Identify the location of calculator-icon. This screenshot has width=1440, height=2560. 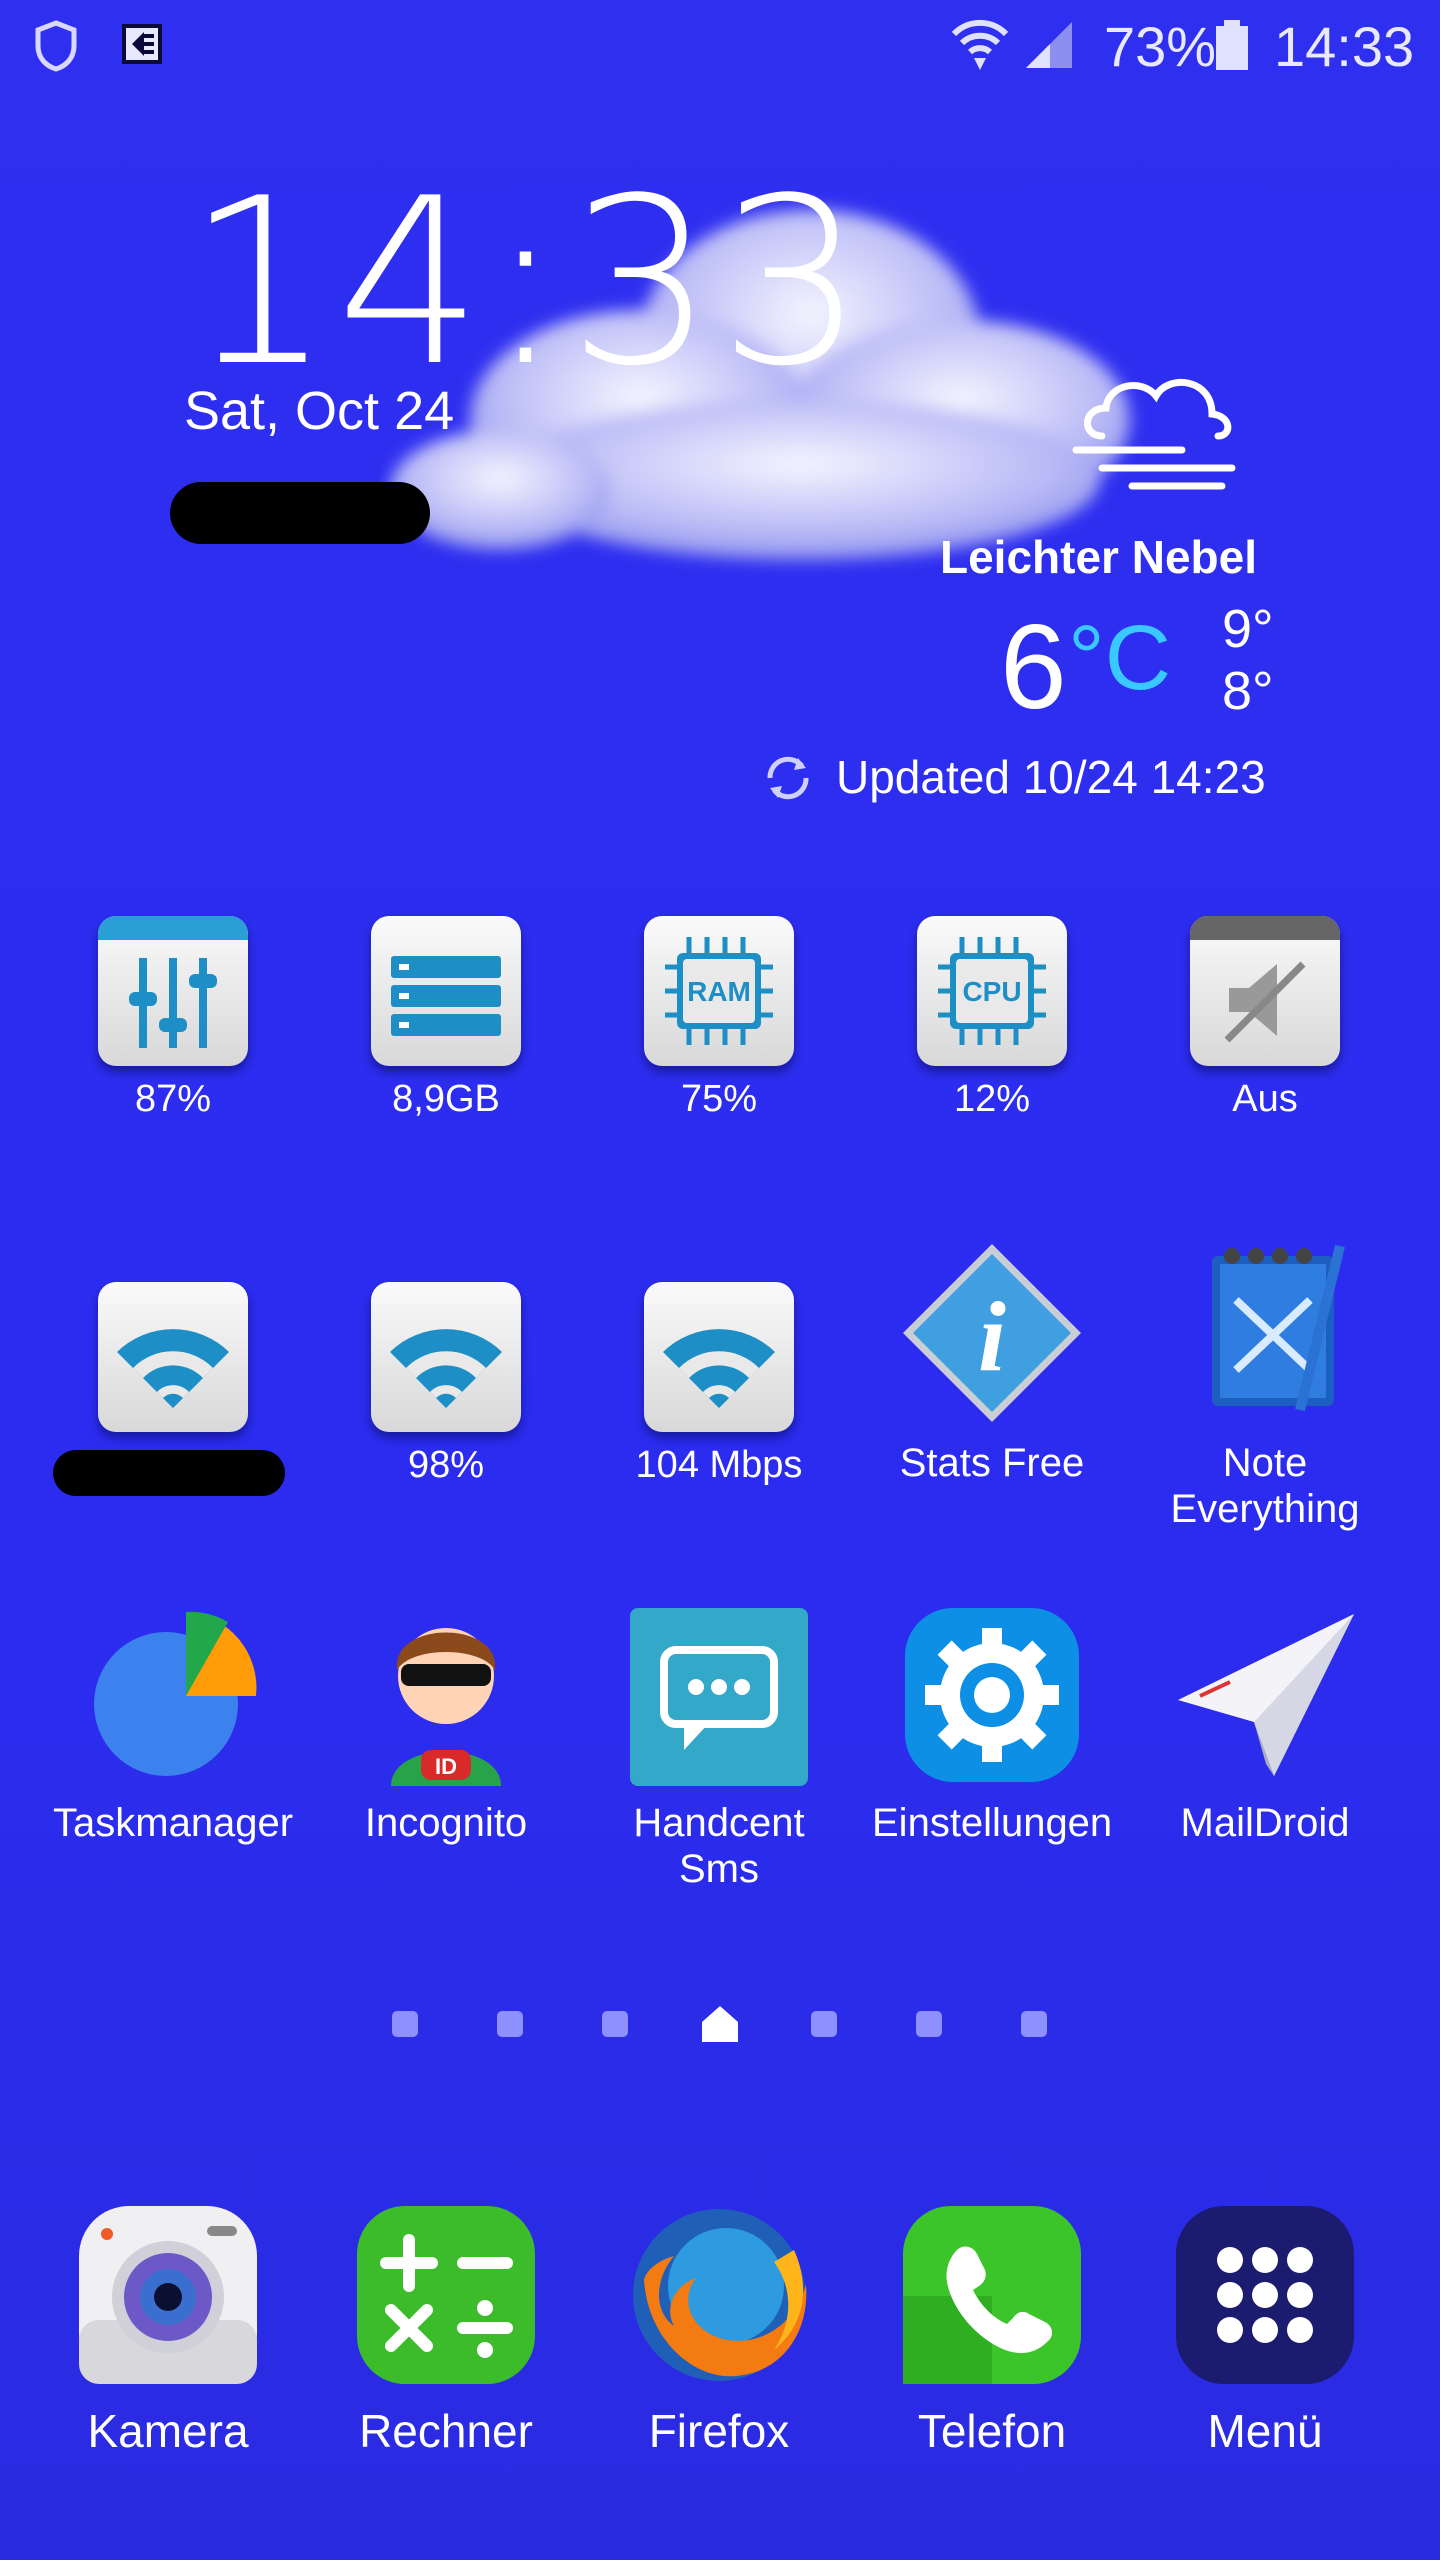
(446, 2295).